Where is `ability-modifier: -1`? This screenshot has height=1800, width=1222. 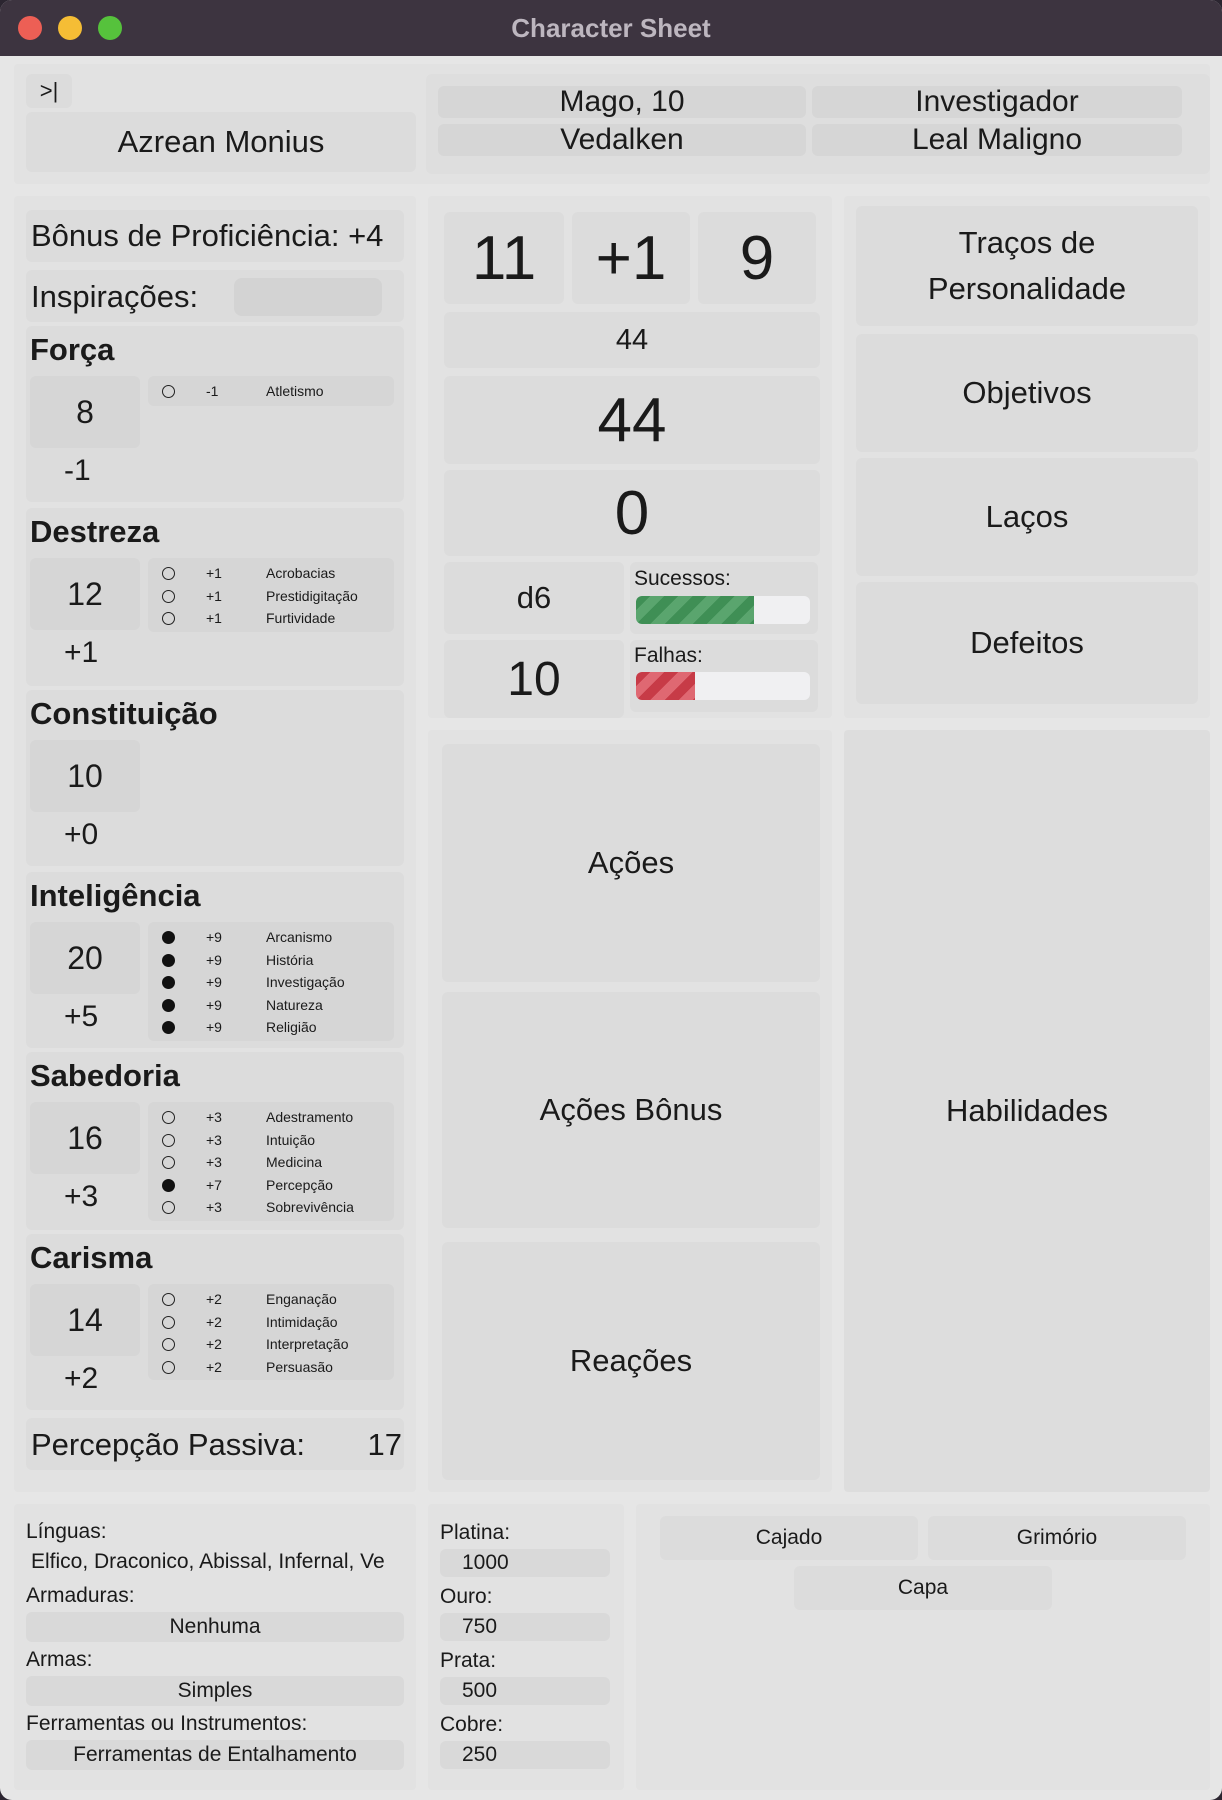
ability-modifier: -1 is located at coordinates (77, 470).